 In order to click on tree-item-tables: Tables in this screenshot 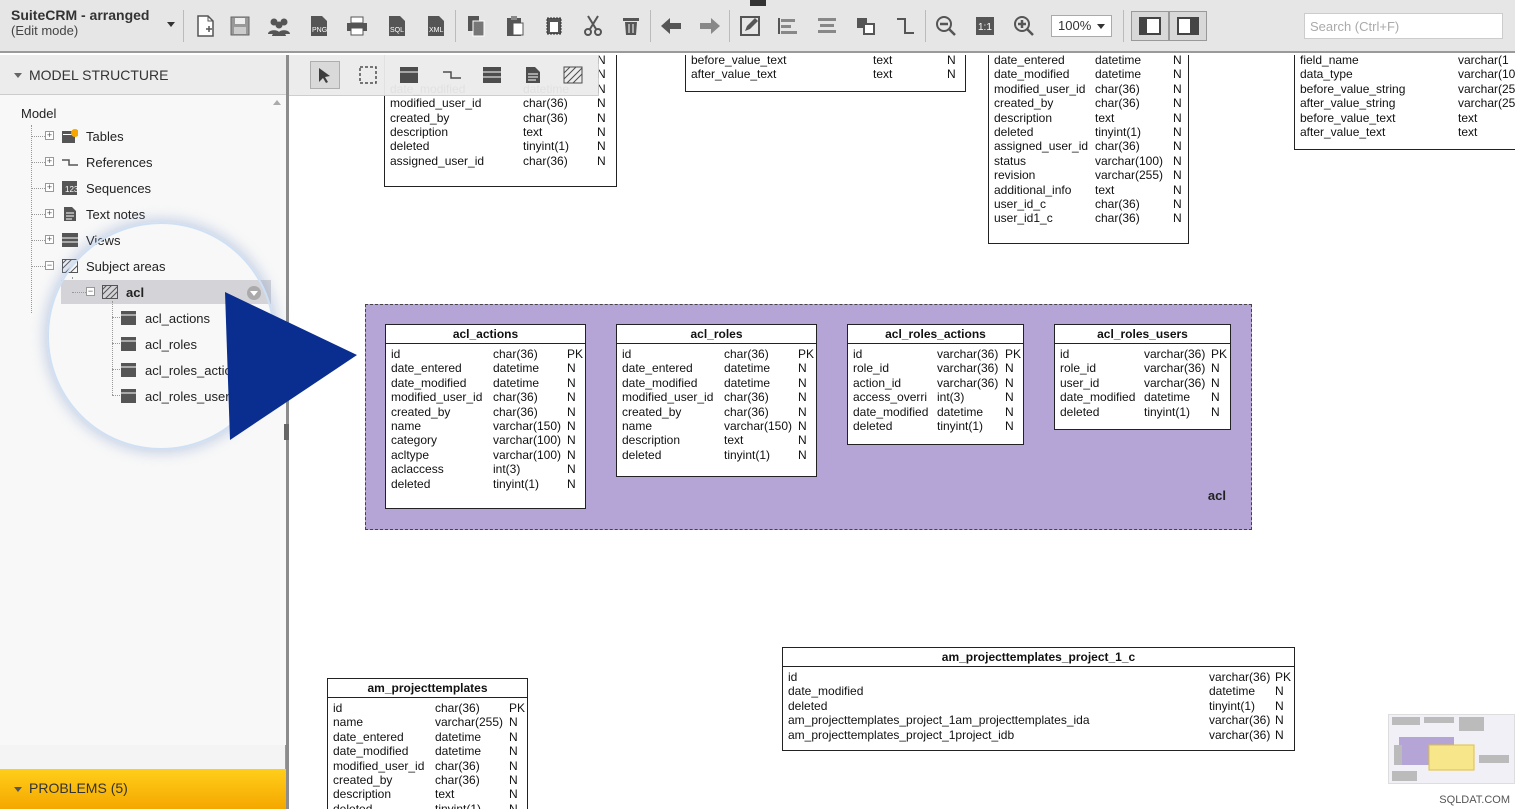, I will do `click(93, 136)`.